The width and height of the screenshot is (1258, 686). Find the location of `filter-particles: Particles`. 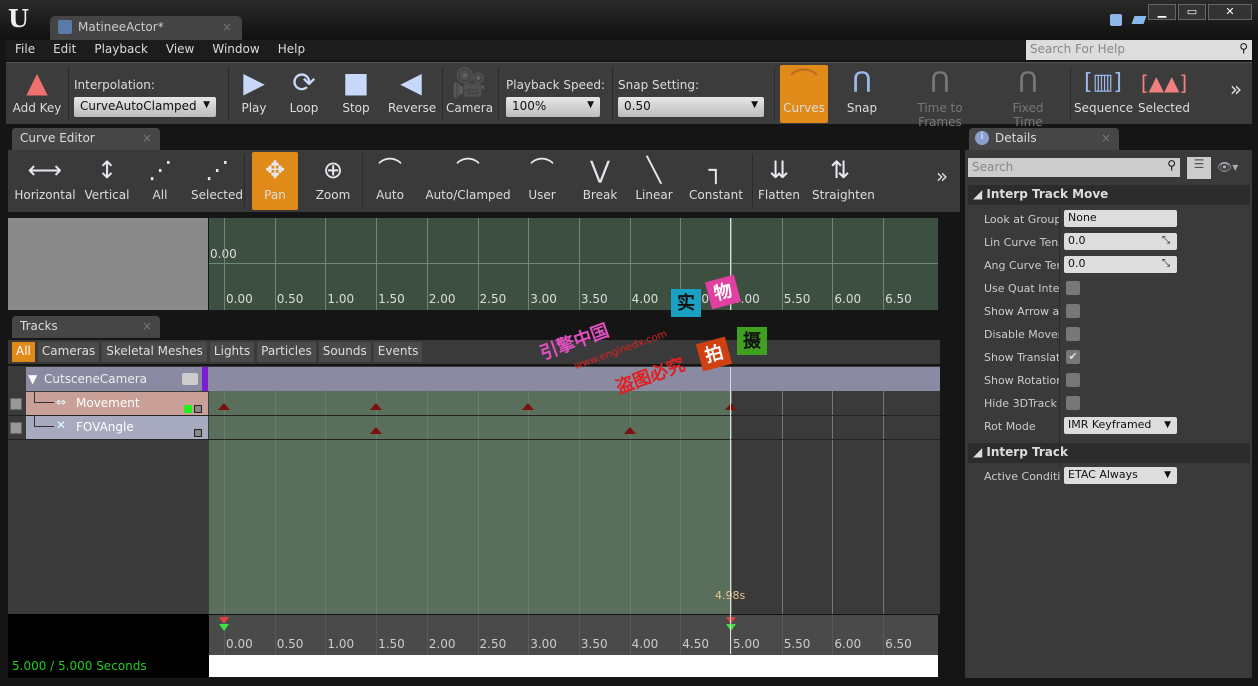

filter-particles: Particles is located at coordinates (286, 352).